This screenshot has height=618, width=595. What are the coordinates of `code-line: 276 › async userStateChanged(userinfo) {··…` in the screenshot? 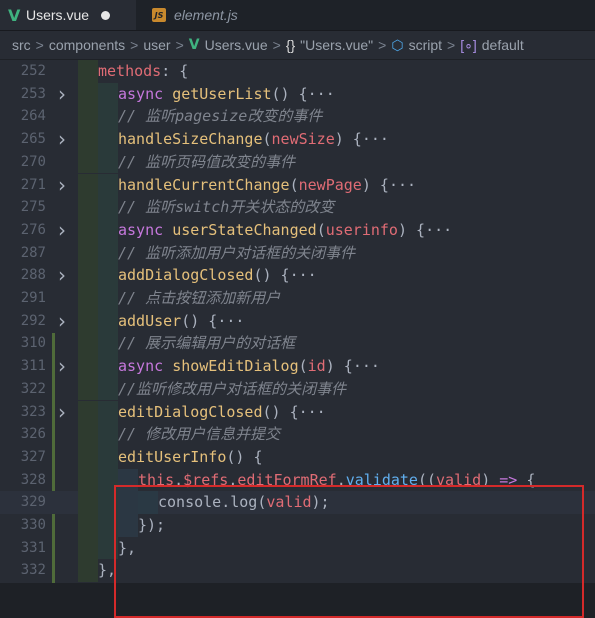 It's located at (297, 230).